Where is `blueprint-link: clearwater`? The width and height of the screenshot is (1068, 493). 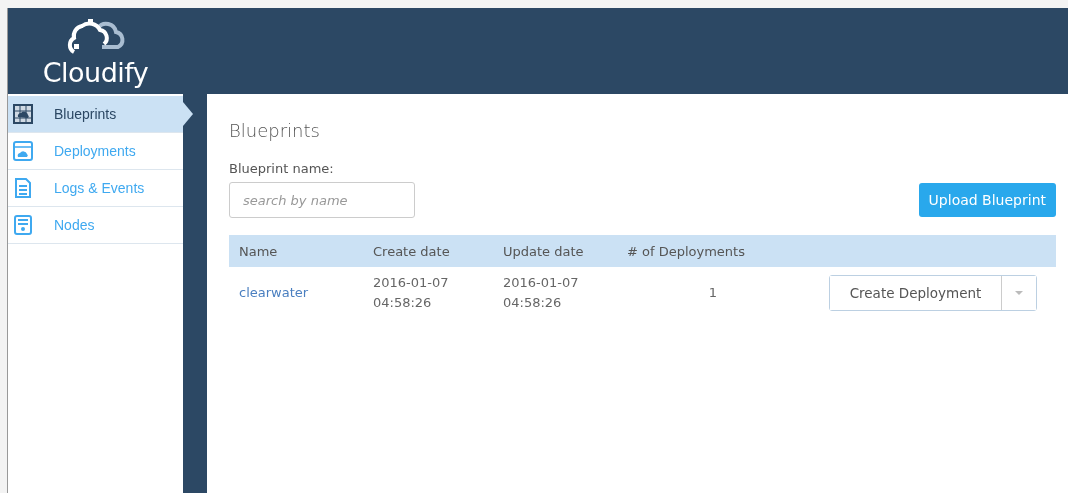 blueprint-link: clearwater is located at coordinates (274, 292).